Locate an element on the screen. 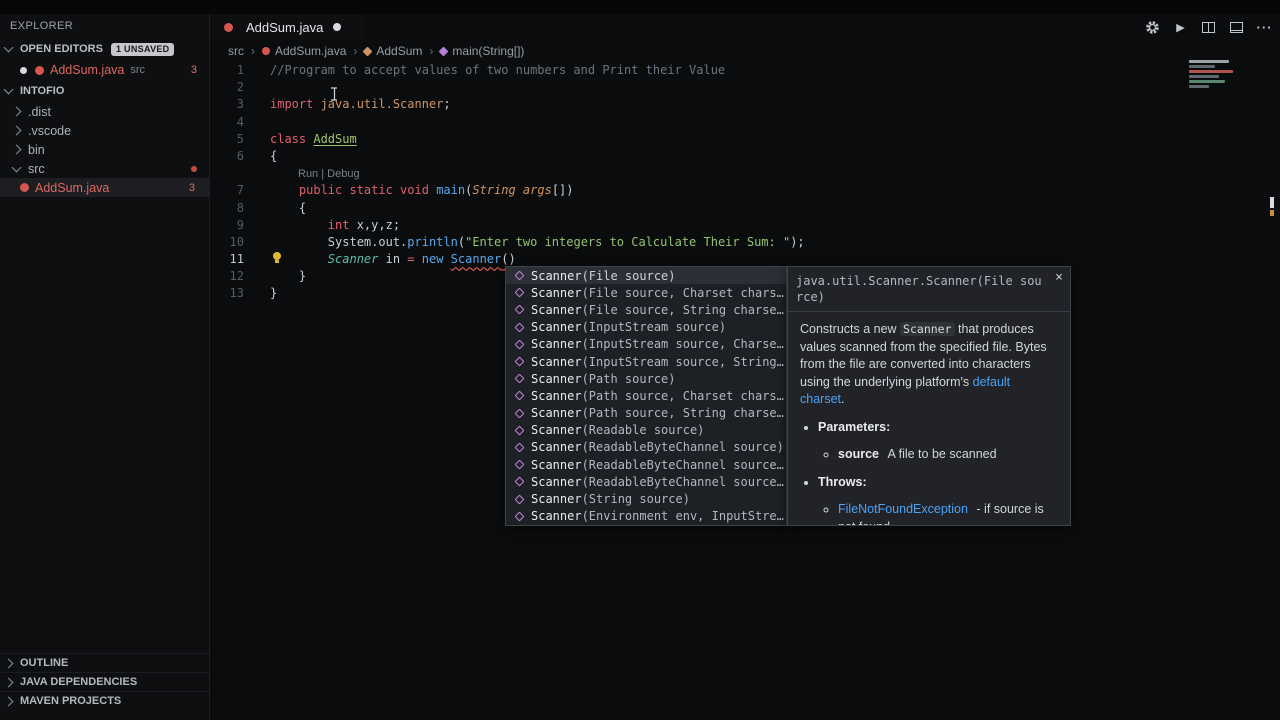  dirty-dot-icon is located at coordinates (23, 70).